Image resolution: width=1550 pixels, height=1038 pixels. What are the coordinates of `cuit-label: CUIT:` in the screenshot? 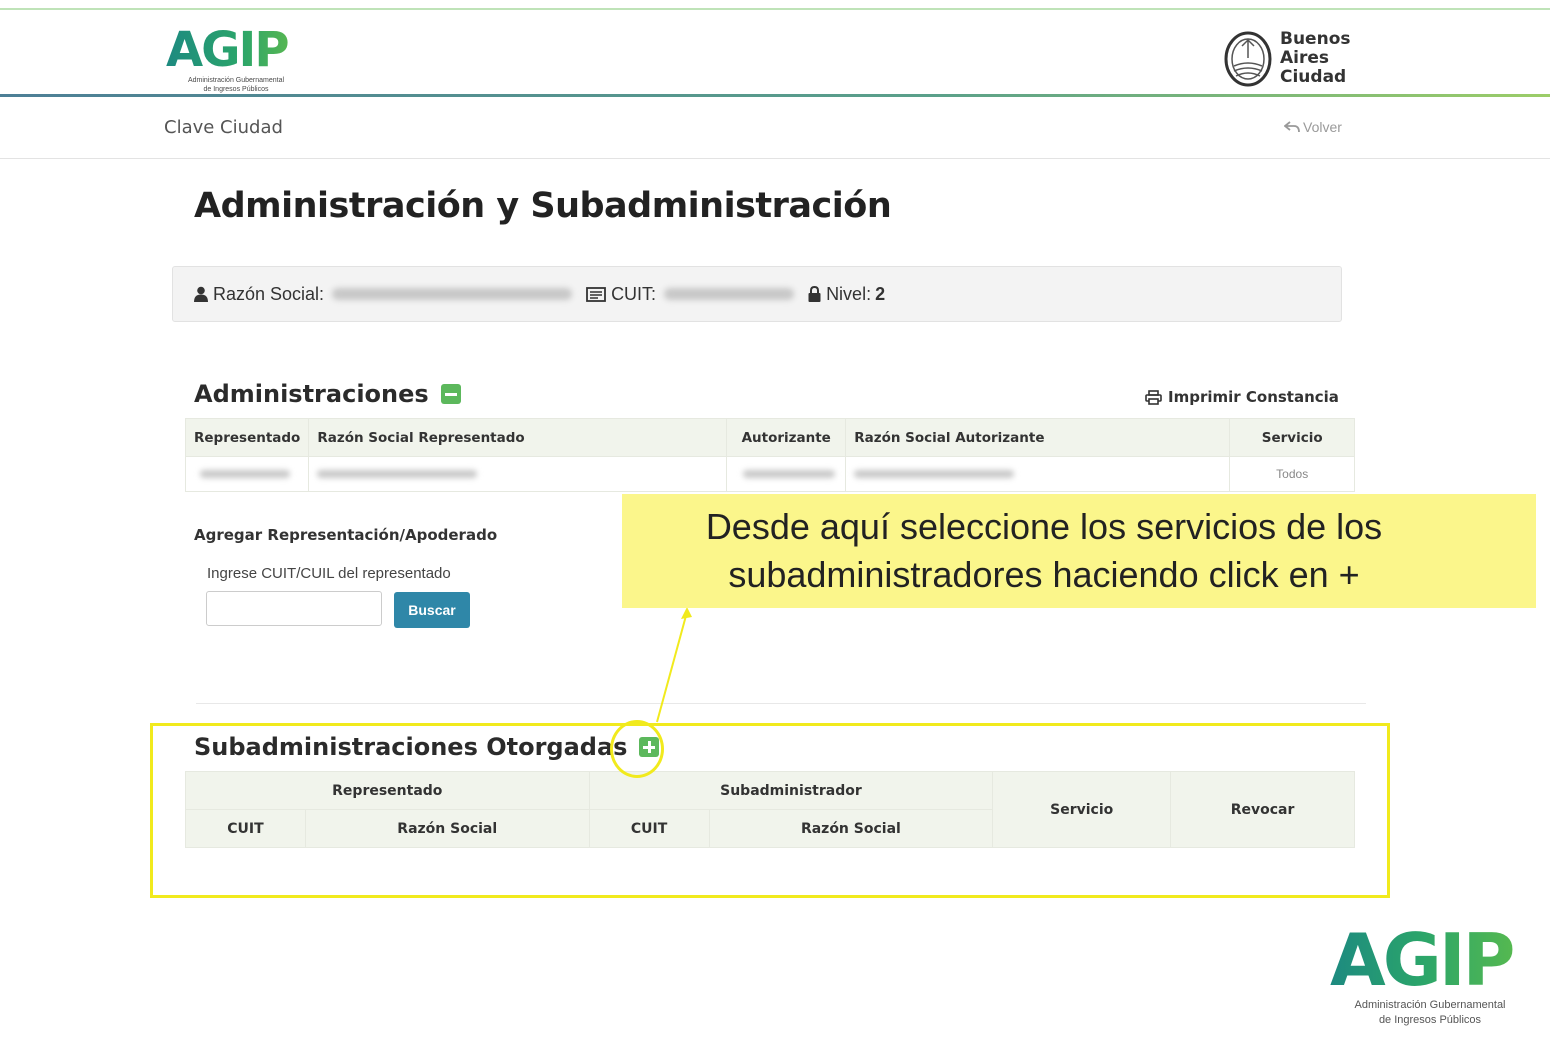 It's located at (634, 293).